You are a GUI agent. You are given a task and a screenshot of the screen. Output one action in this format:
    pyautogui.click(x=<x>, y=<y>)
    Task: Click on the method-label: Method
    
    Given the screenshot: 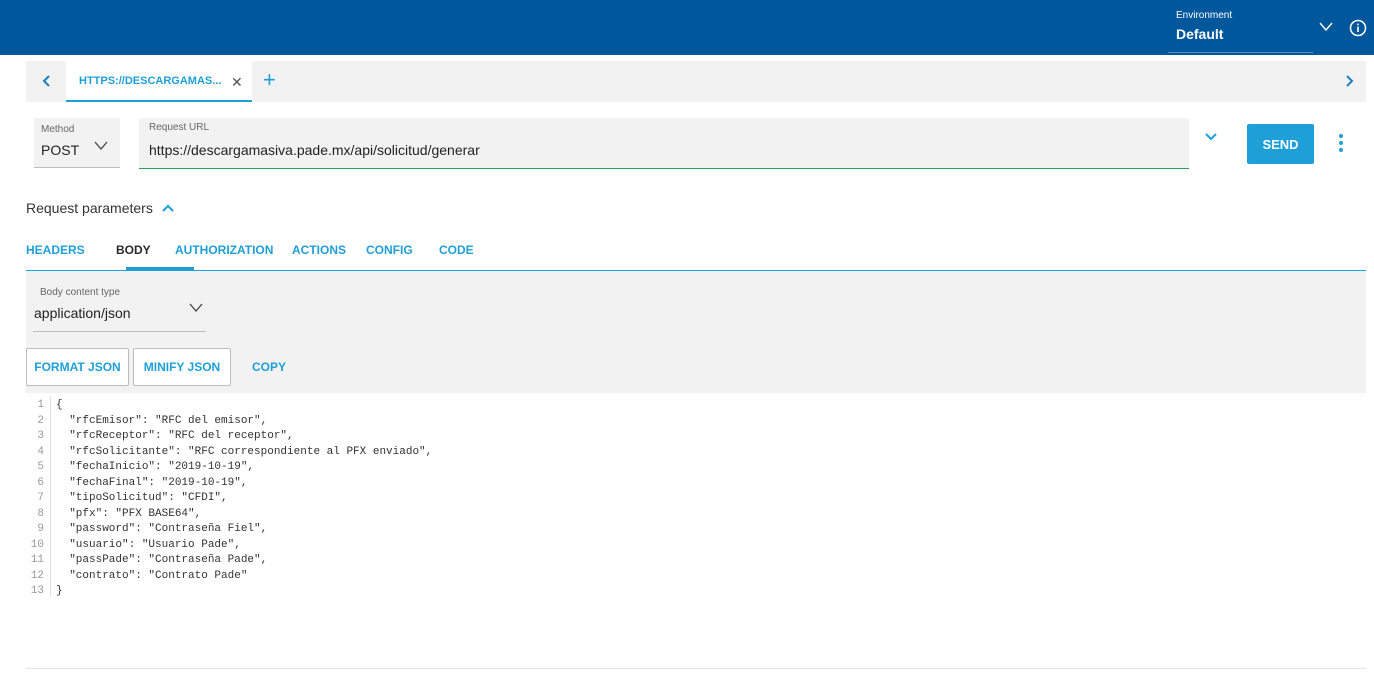 What is the action you would take?
    pyautogui.click(x=58, y=129)
    